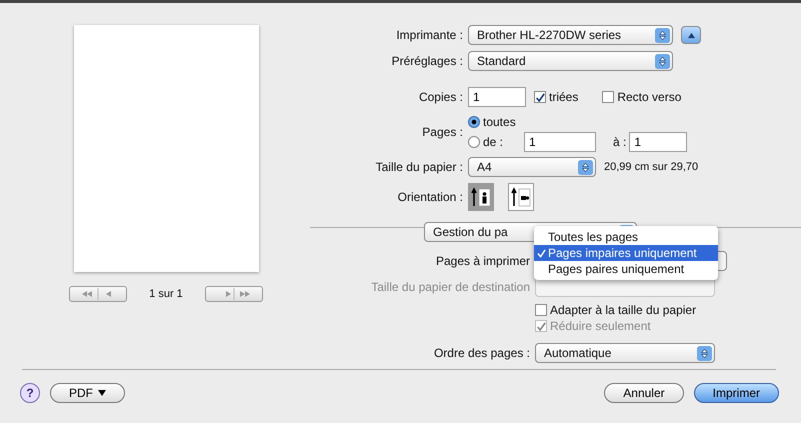  I want to click on caret-icon, so click(102, 393).